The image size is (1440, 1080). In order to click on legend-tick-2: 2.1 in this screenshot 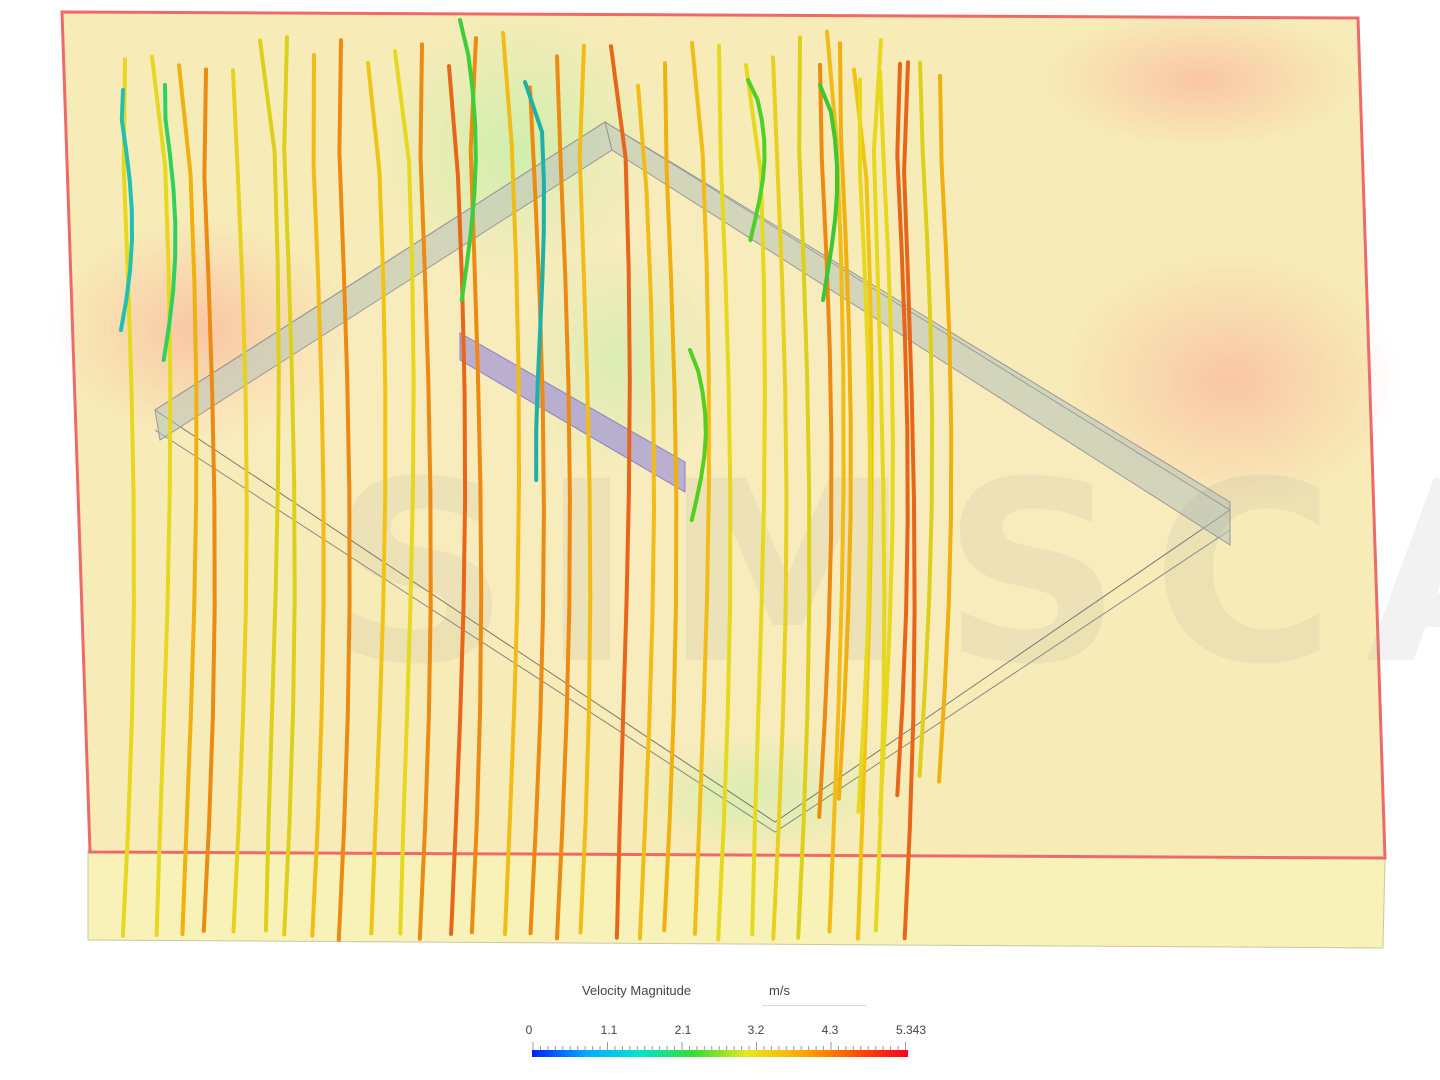, I will do `click(683, 1030)`.